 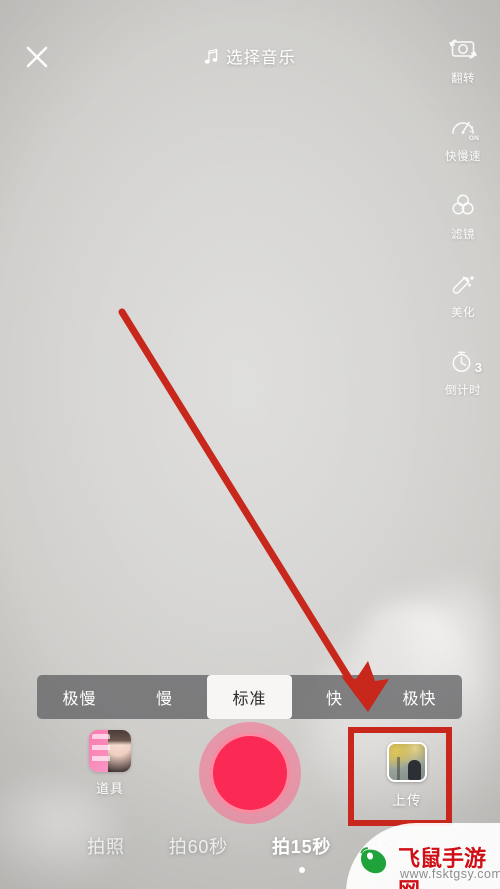 What do you see at coordinates (463, 313) in the screenshot?
I see `tool-beautify-label: 美化` at bounding box center [463, 313].